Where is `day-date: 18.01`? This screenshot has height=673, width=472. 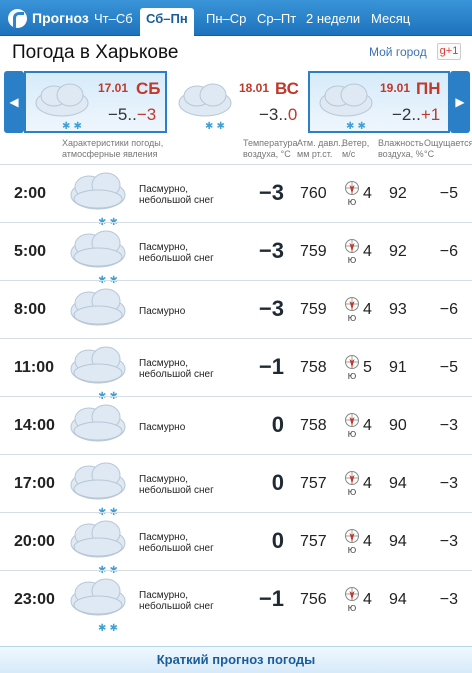 day-date: 18.01 is located at coordinates (254, 88).